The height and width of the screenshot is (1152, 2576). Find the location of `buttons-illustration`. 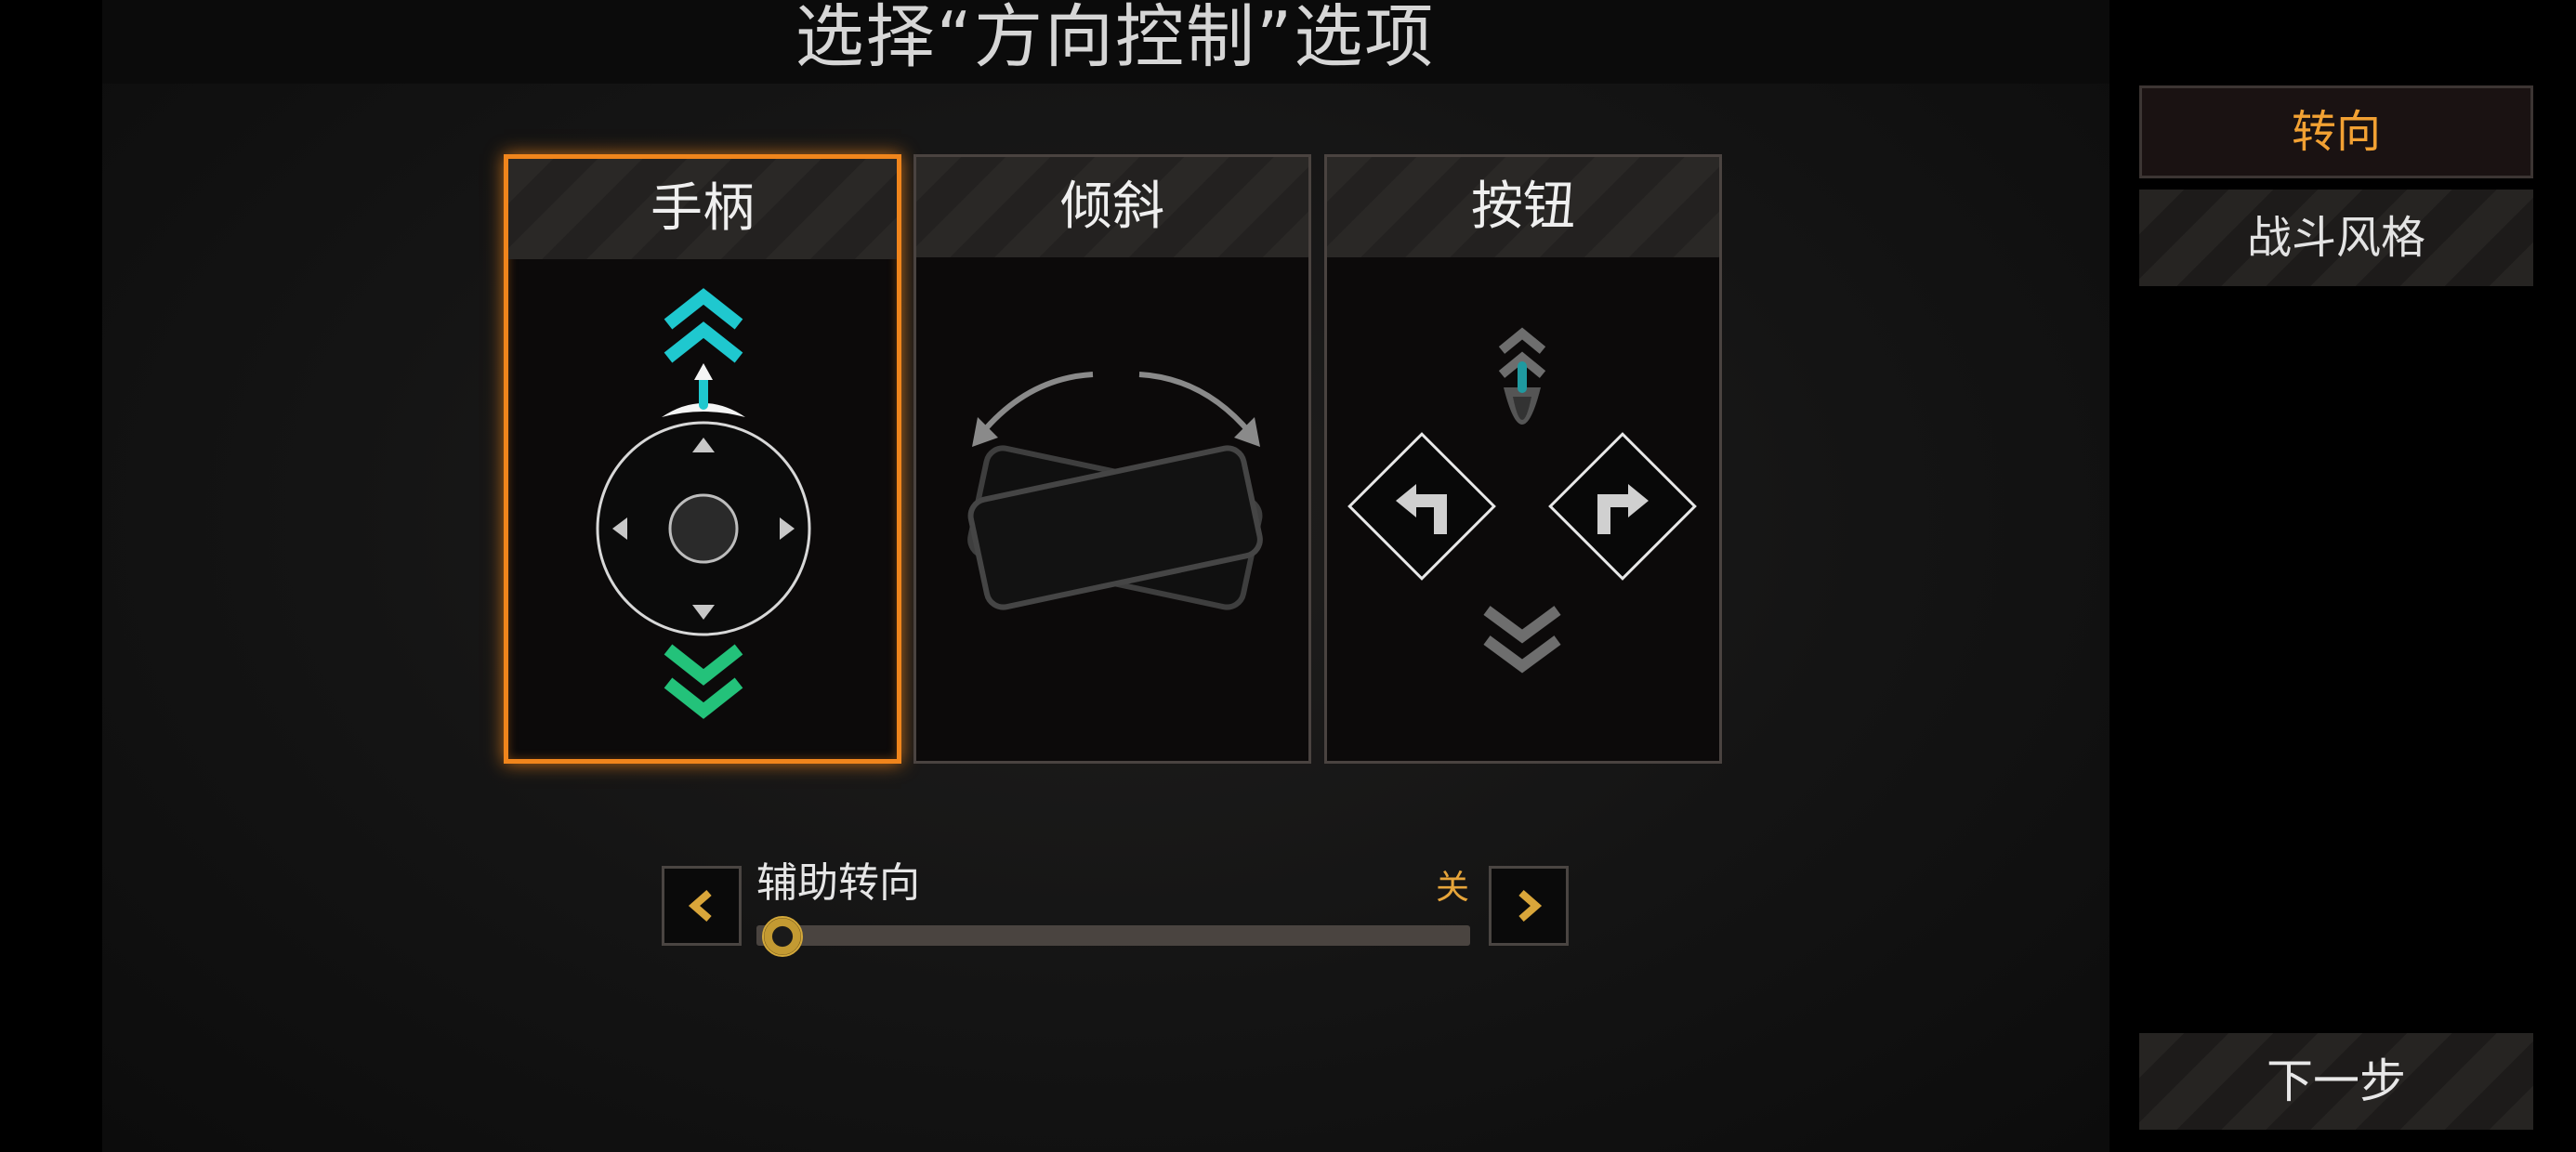

buttons-illustration is located at coordinates (1523, 509).